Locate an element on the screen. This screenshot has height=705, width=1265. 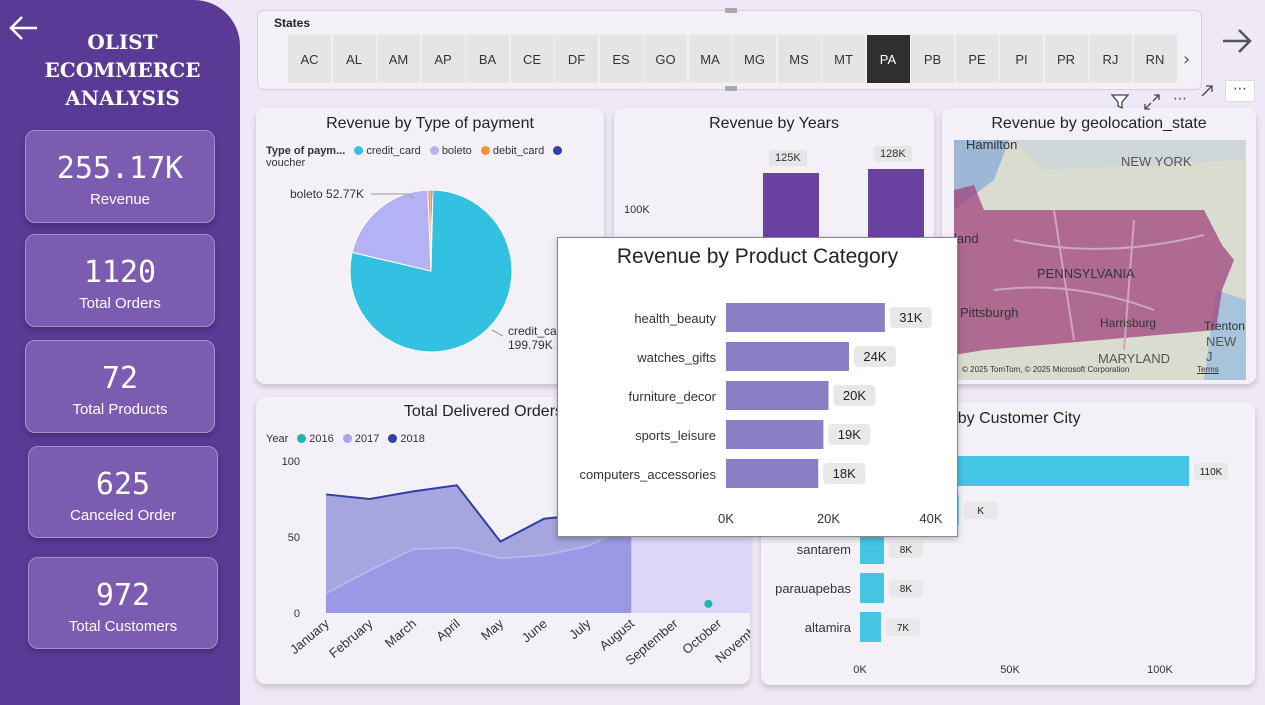
map-label: Pittsburgh is located at coordinates (989, 312).